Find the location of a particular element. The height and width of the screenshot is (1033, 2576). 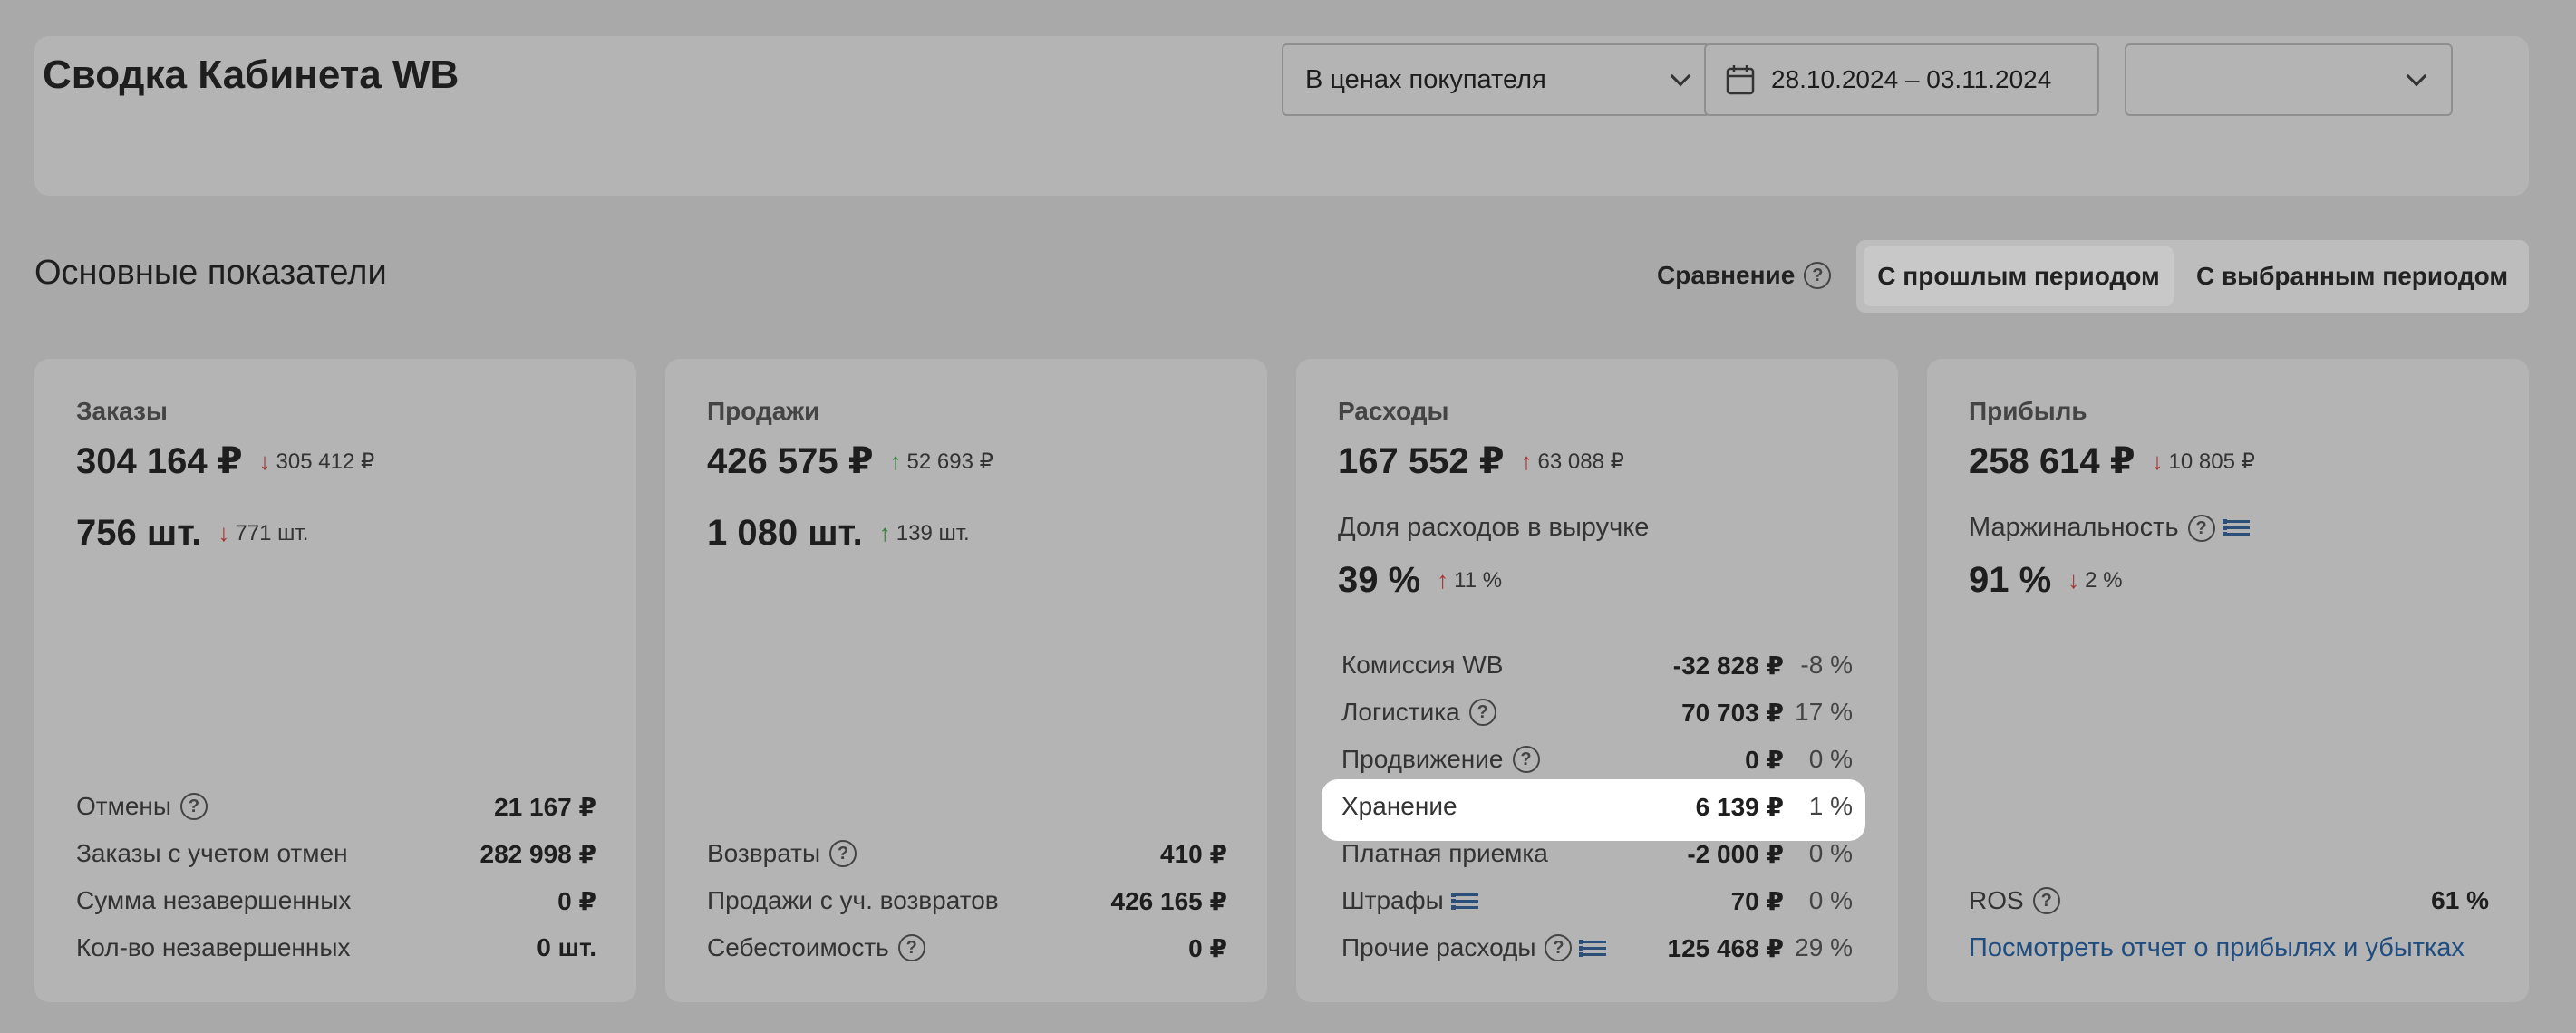

row-percent: 29 % is located at coordinates (1824, 947).